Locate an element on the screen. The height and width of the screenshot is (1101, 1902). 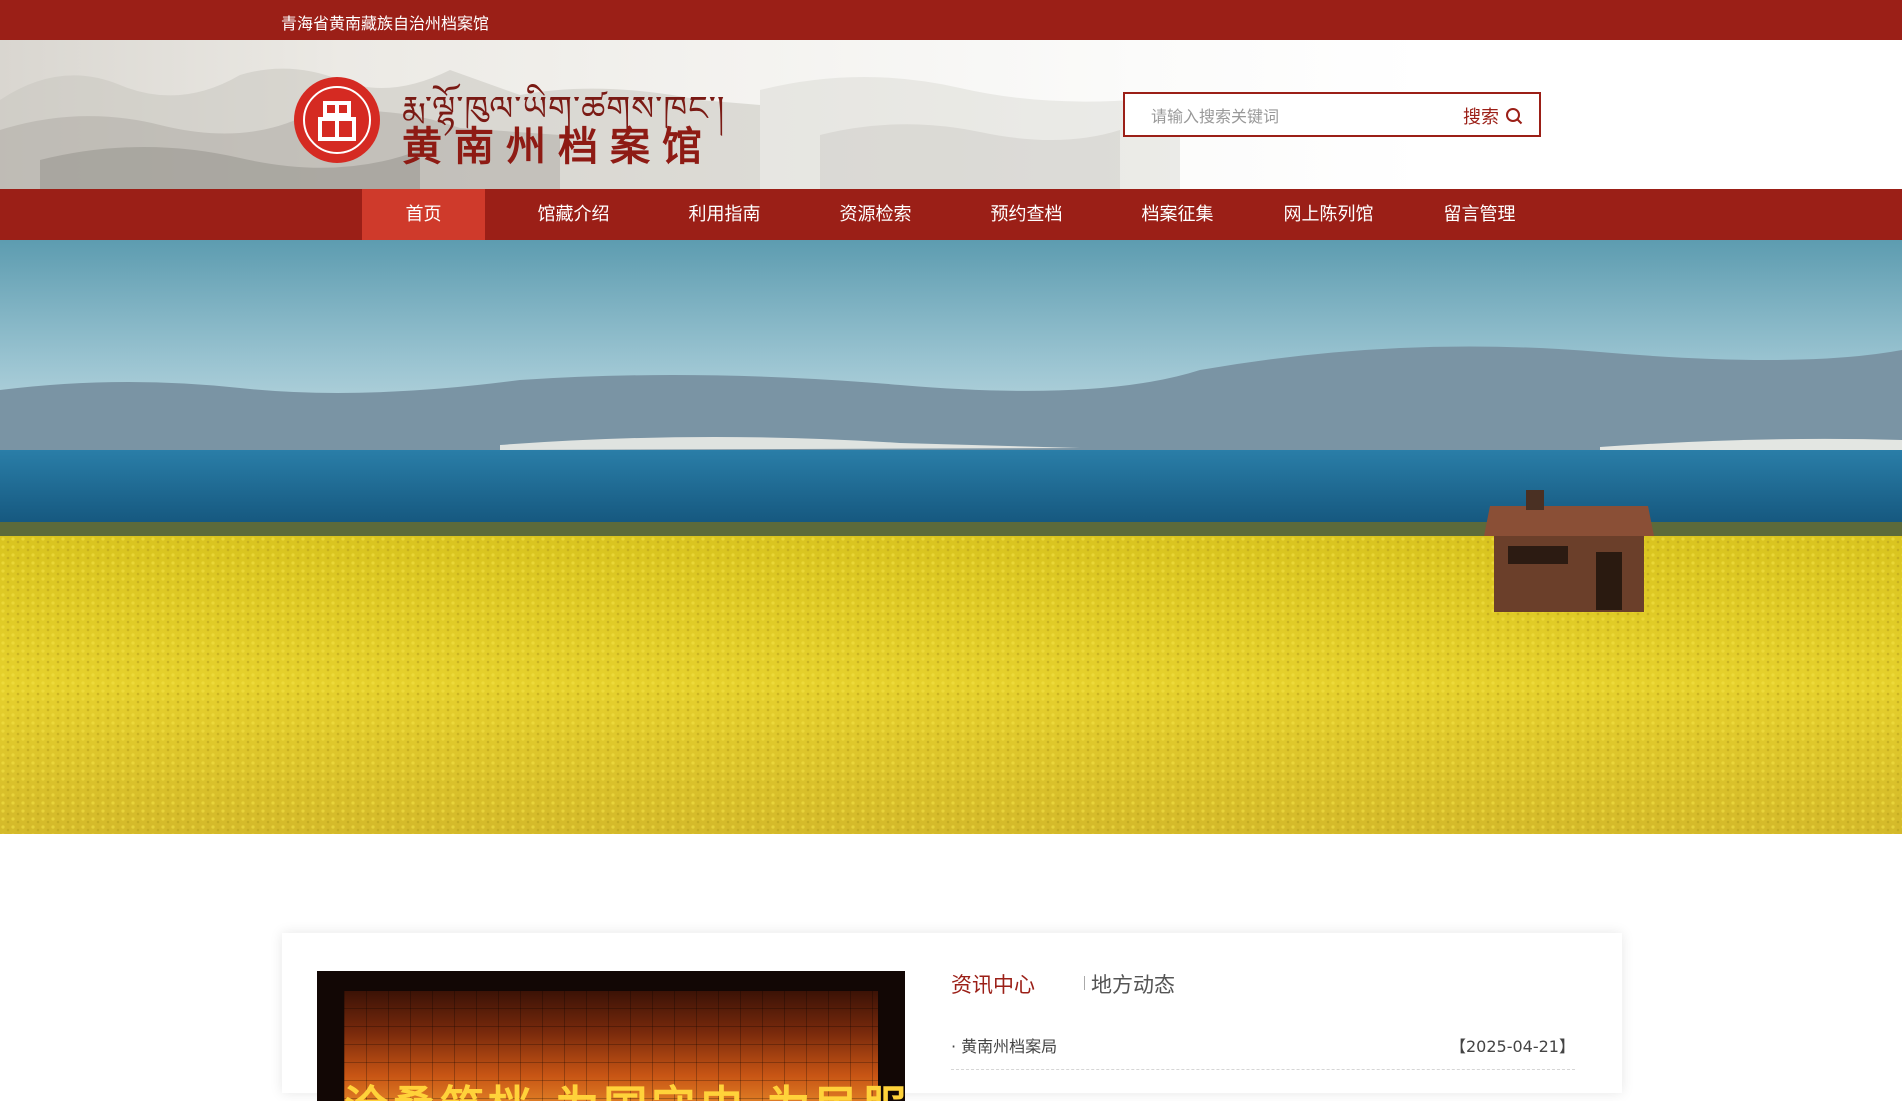
nav-item-resource-search: 资源检索 is located at coordinates (875, 214).